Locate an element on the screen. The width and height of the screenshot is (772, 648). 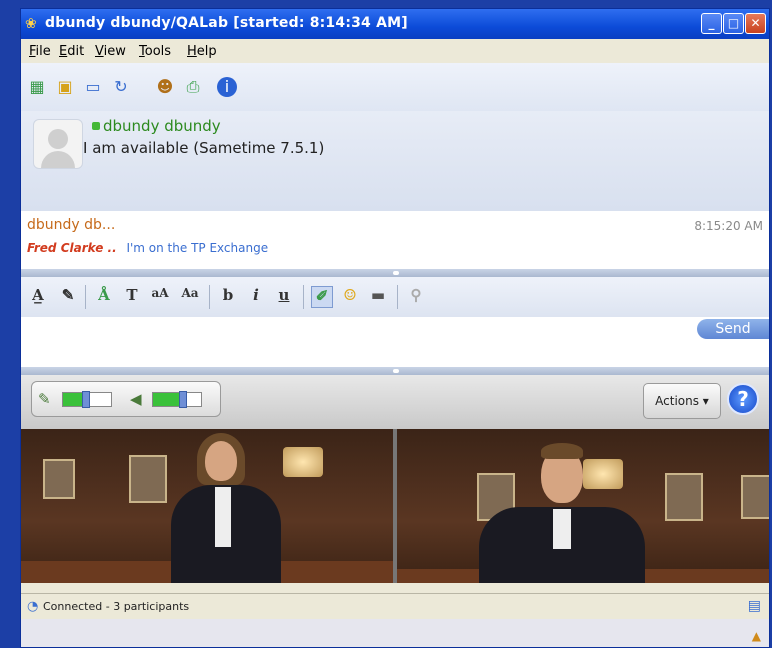
minimize-button: _ is located at coordinates (711, 23).